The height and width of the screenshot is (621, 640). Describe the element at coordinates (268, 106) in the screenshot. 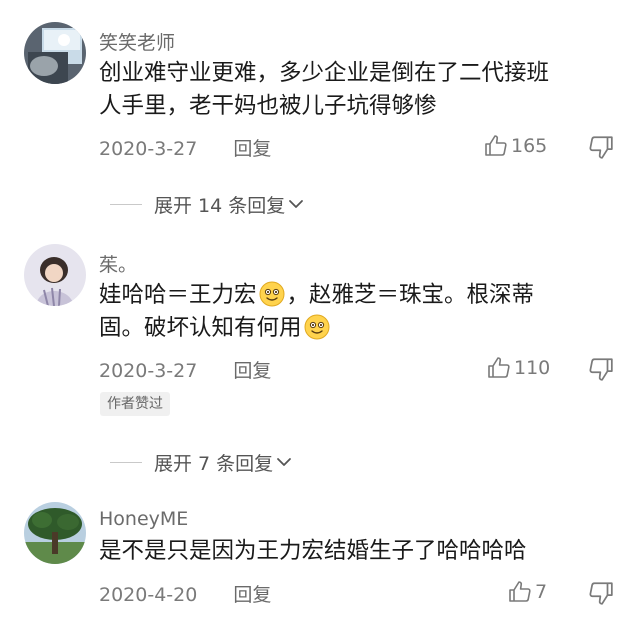

I see `comment-text-line: 人手里，老干妈也被儿子坑得够惨` at that location.